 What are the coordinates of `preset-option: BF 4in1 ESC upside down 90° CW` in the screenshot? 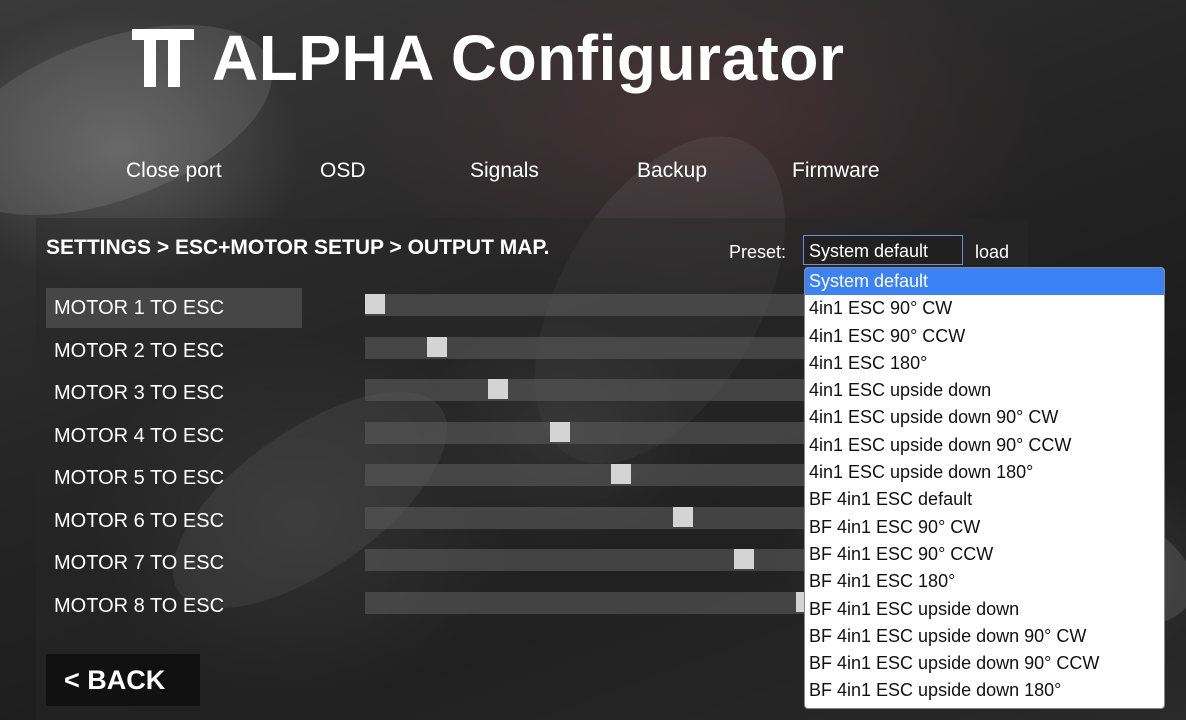 It's located at (984, 636).